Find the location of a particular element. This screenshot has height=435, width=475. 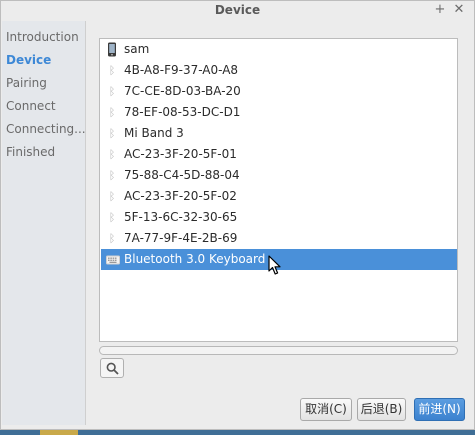

device-name: 7C-CE-8D-03-BA-20 is located at coordinates (182, 91).